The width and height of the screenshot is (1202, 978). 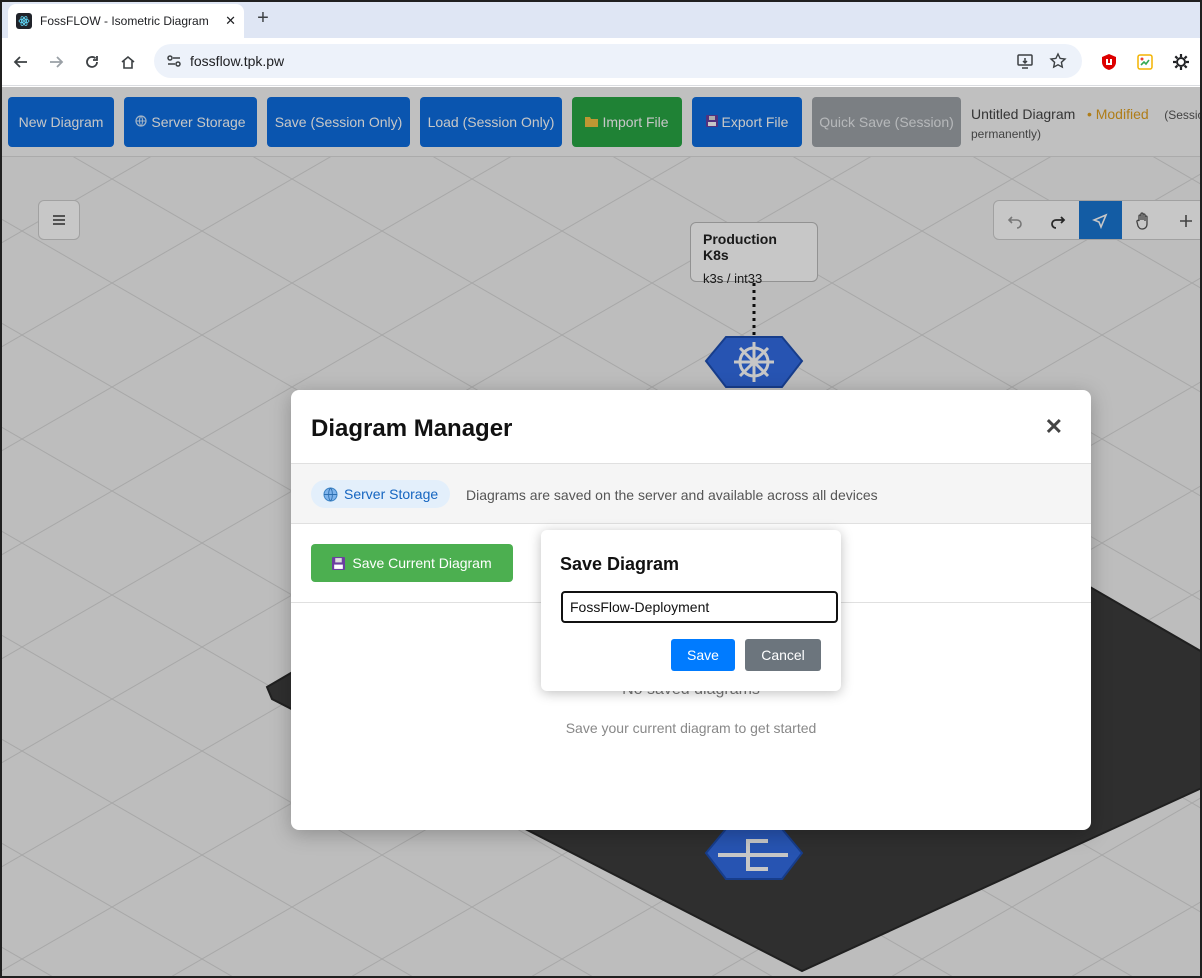 What do you see at coordinates (1181, 62) in the screenshot?
I see `settings-gear-icon` at bounding box center [1181, 62].